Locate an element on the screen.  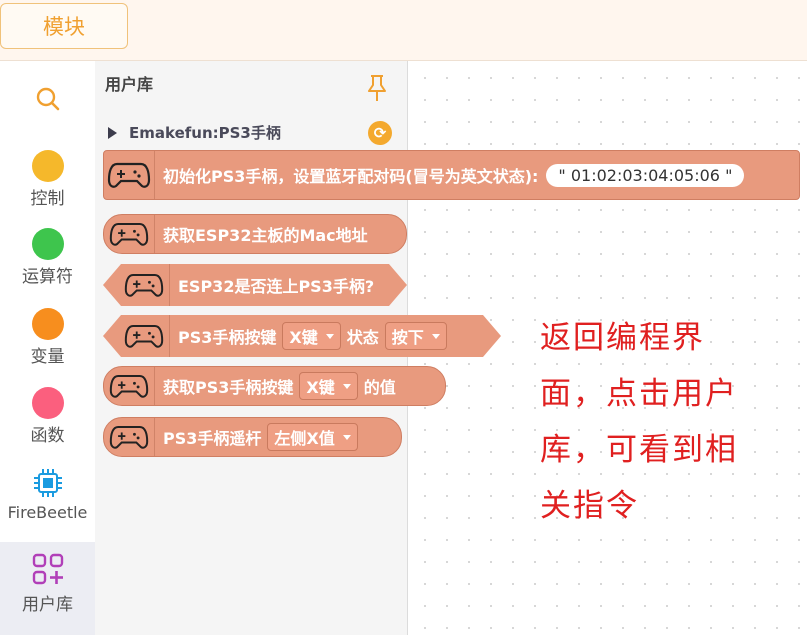
category-label: 运算符 is located at coordinates (47, 277).